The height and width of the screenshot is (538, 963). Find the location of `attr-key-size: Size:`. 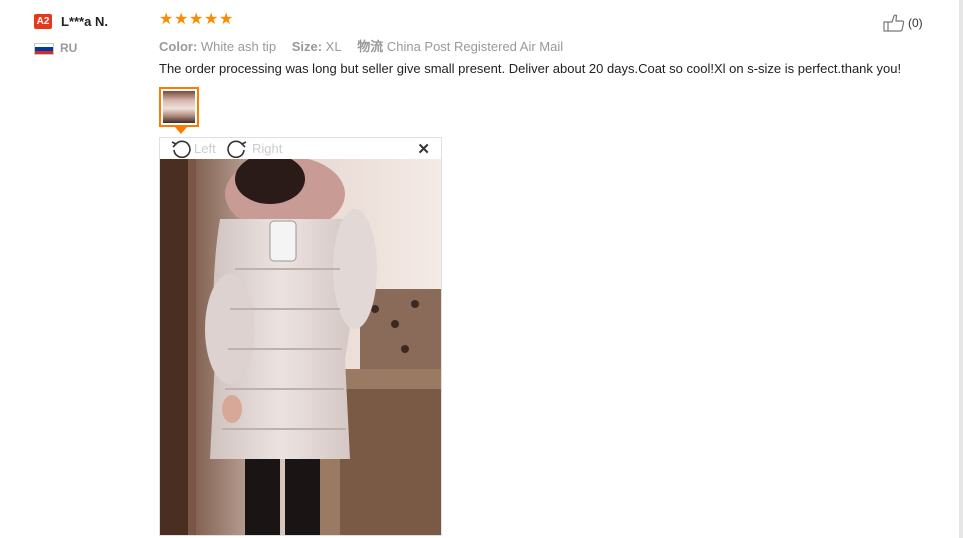

attr-key-size: Size: is located at coordinates (307, 46).